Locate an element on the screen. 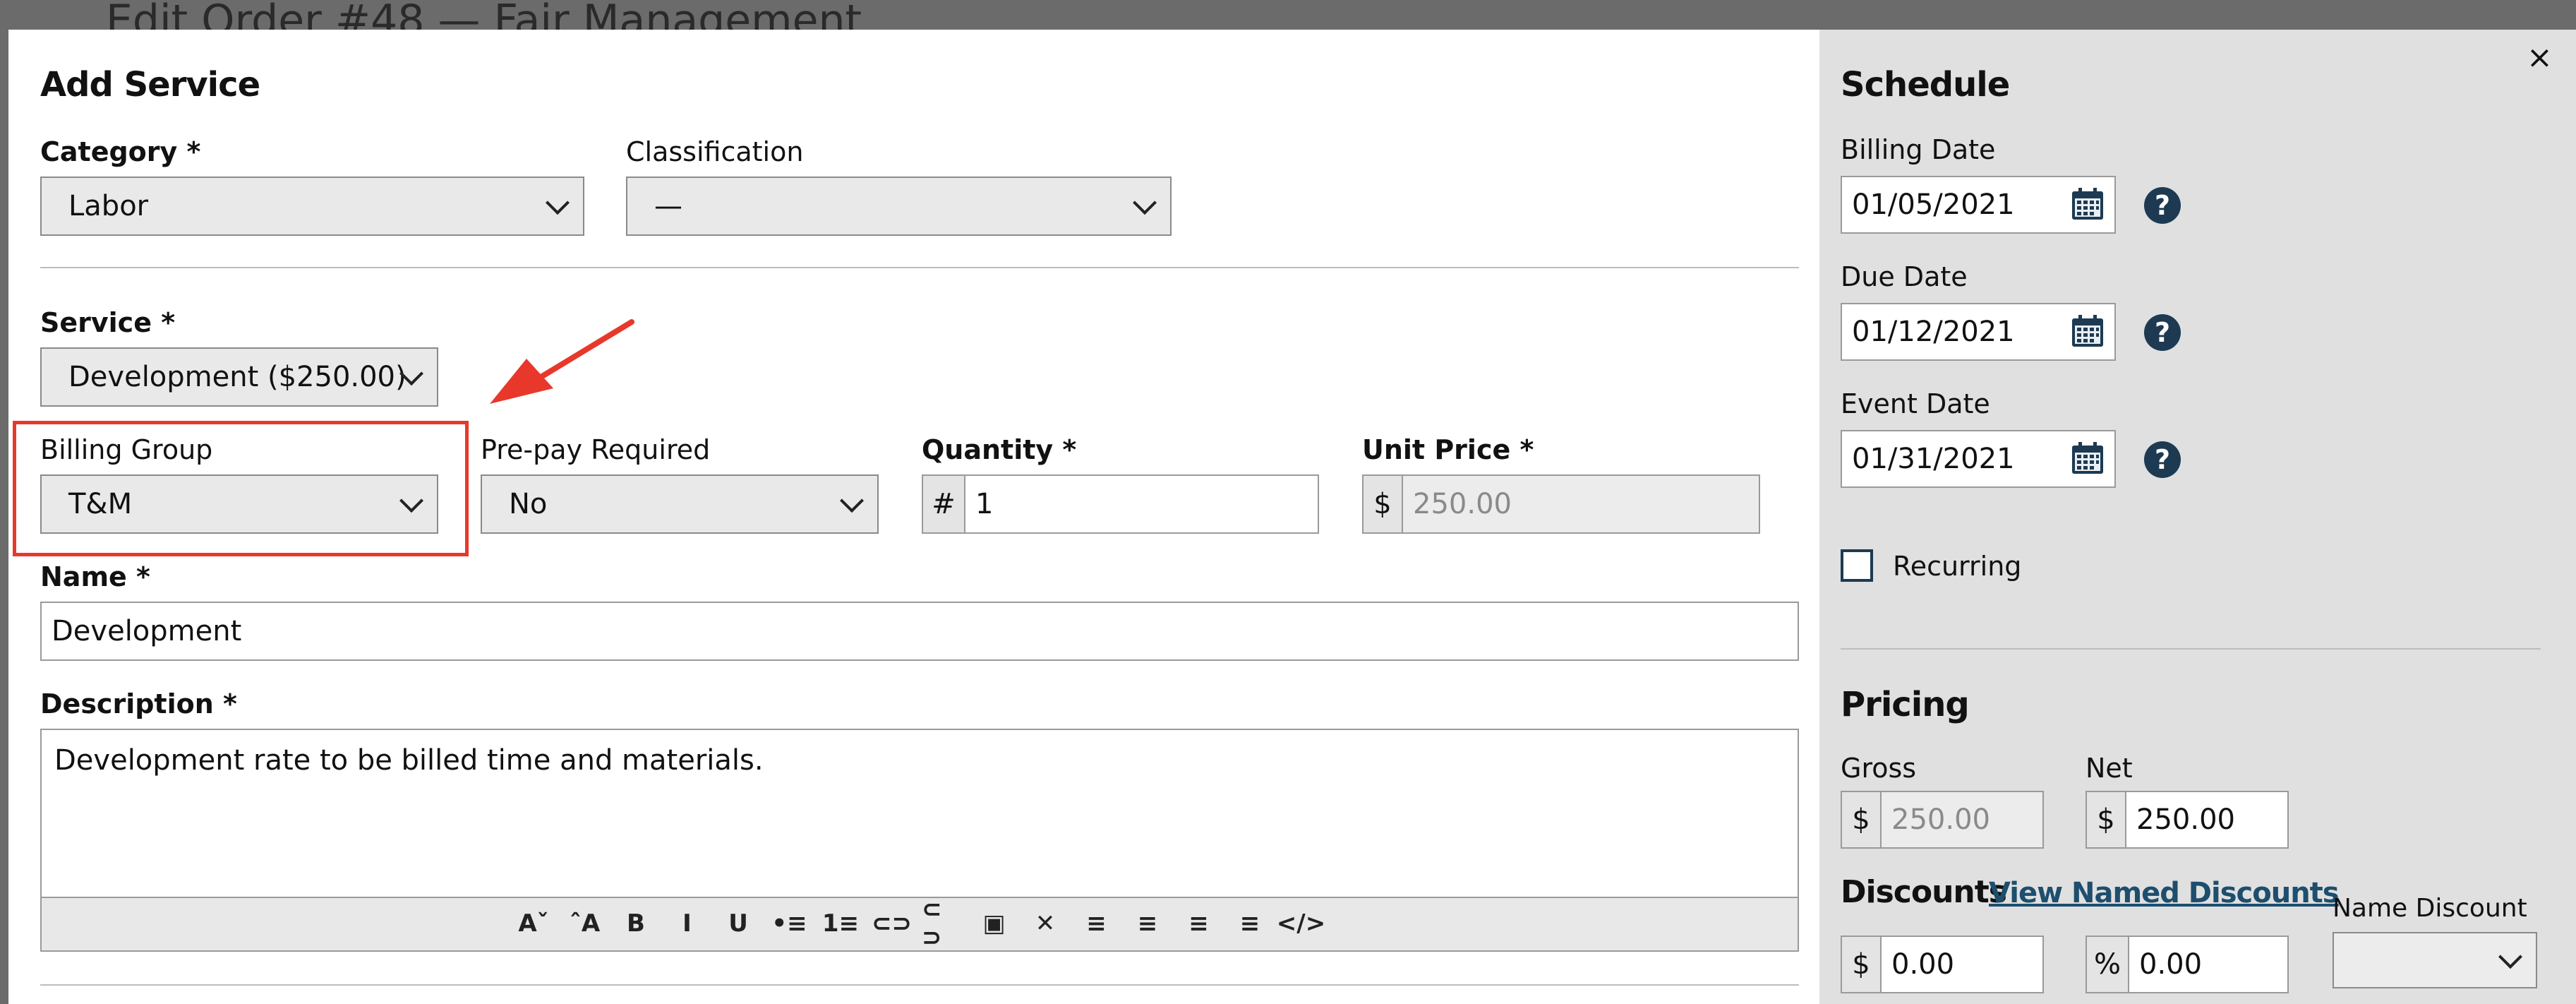 This screenshot has width=2576, height=1004. link-icon: ⊂⊃ is located at coordinates (892, 924).